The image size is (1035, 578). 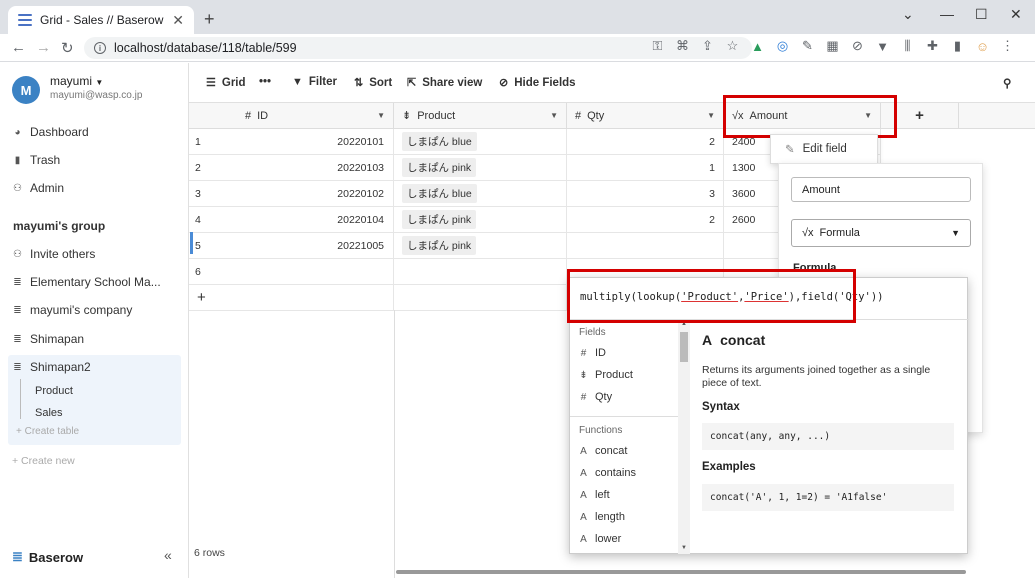 What do you see at coordinates (732, 46) in the screenshot?
I see `bookmark-star-icon: ☆` at bounding box center [732, 46].